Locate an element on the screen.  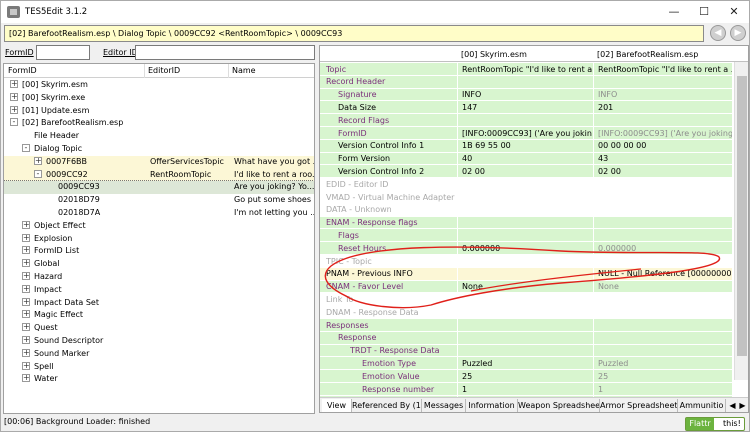
column-skyrim-esm: [00] Skyrim.esm is located at coordinates (494, 54).